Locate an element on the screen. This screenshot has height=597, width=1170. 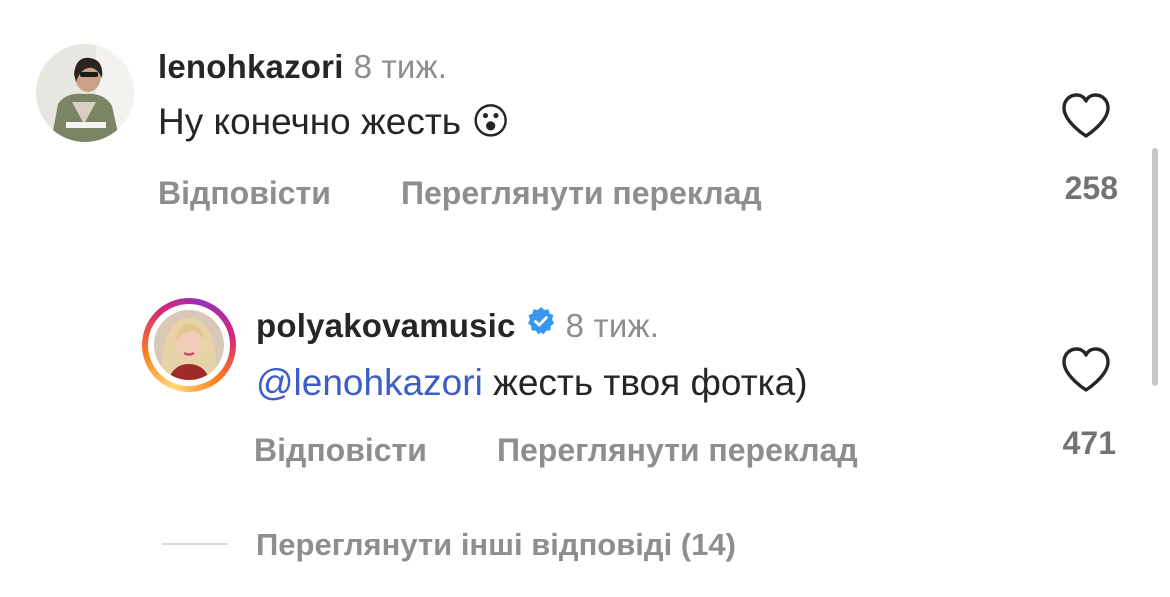
comment-header: polyakovamusic 8 тиж. is located at coordinates (457, 326).